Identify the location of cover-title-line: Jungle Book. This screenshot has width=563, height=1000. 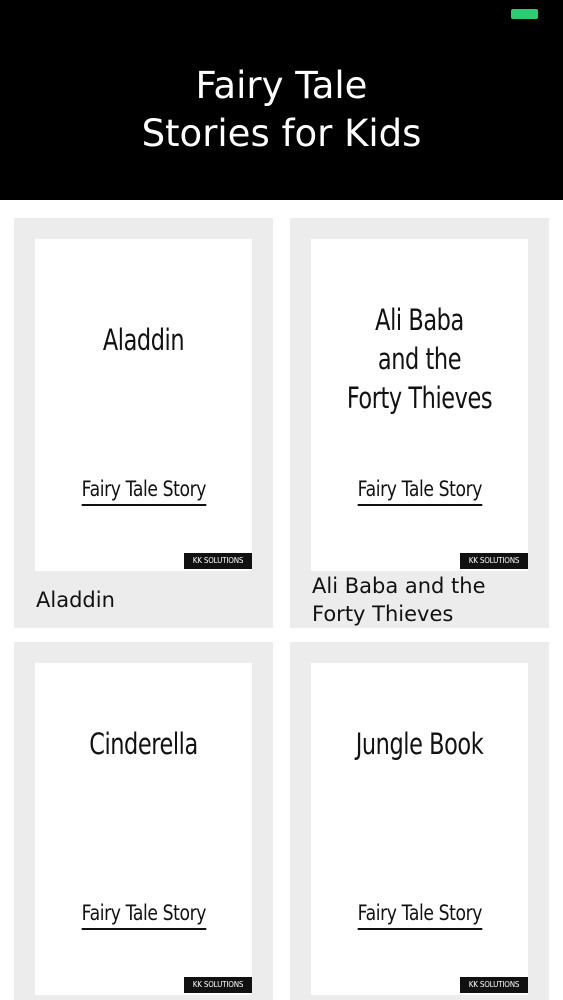
(419, 744).